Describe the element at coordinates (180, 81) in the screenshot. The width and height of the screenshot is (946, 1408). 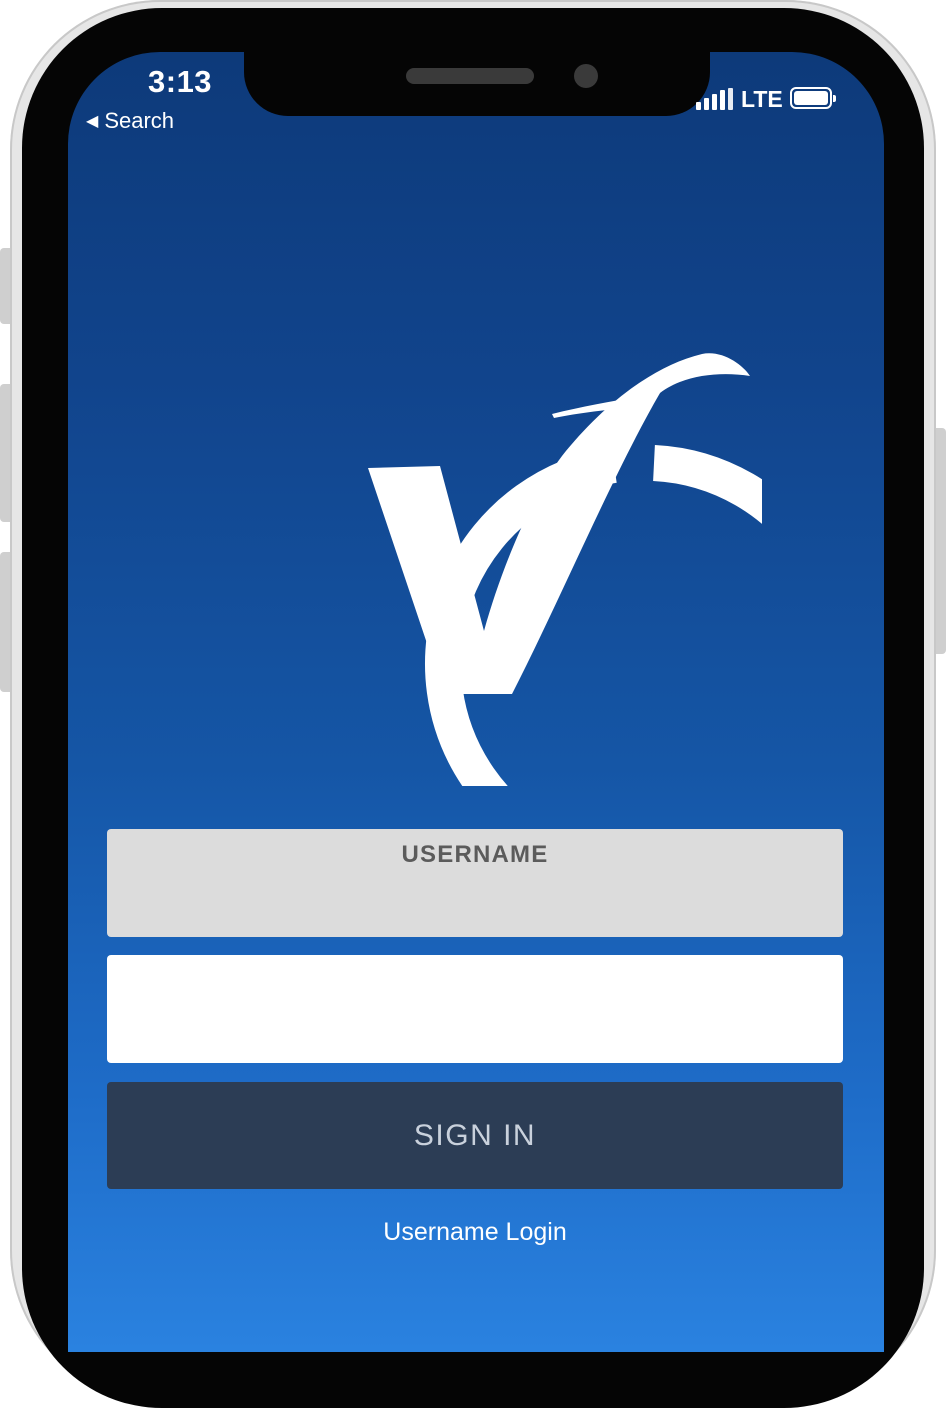
I see `status-time: 3:13` at that location.